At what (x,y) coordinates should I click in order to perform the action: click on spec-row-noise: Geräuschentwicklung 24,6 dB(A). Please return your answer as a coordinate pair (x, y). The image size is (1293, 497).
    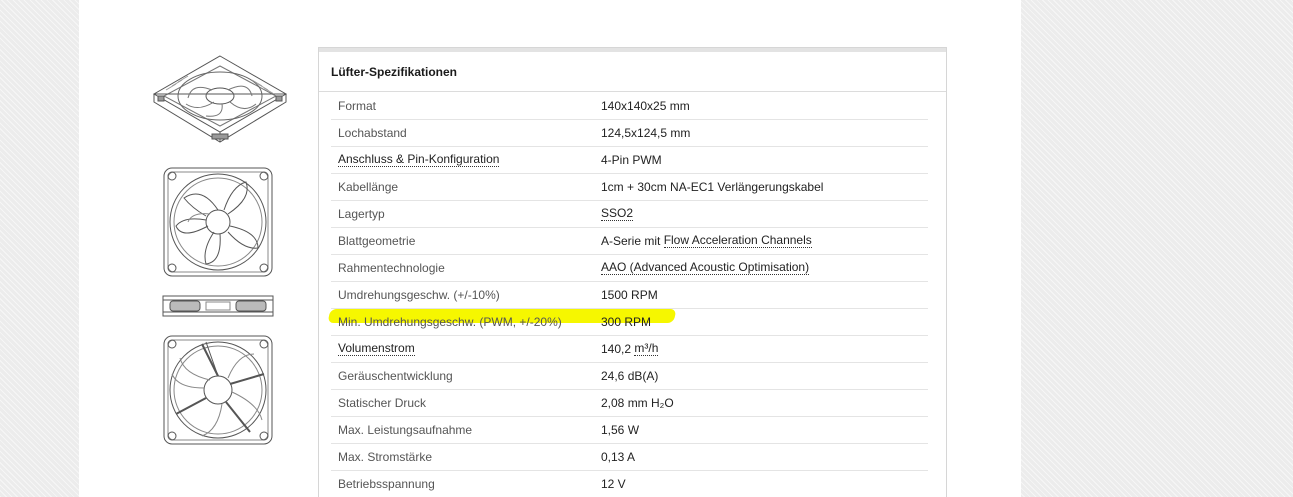
    Looking at the image, I should click on (629, 376).